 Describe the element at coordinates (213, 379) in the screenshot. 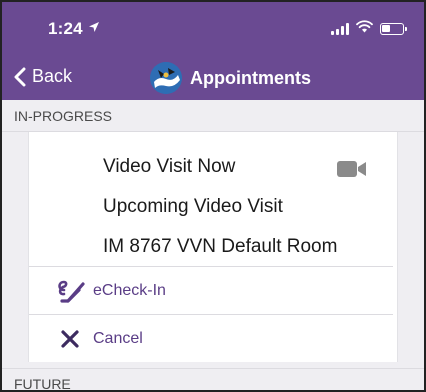

I see `section-header-future: FUTURE` at that location.